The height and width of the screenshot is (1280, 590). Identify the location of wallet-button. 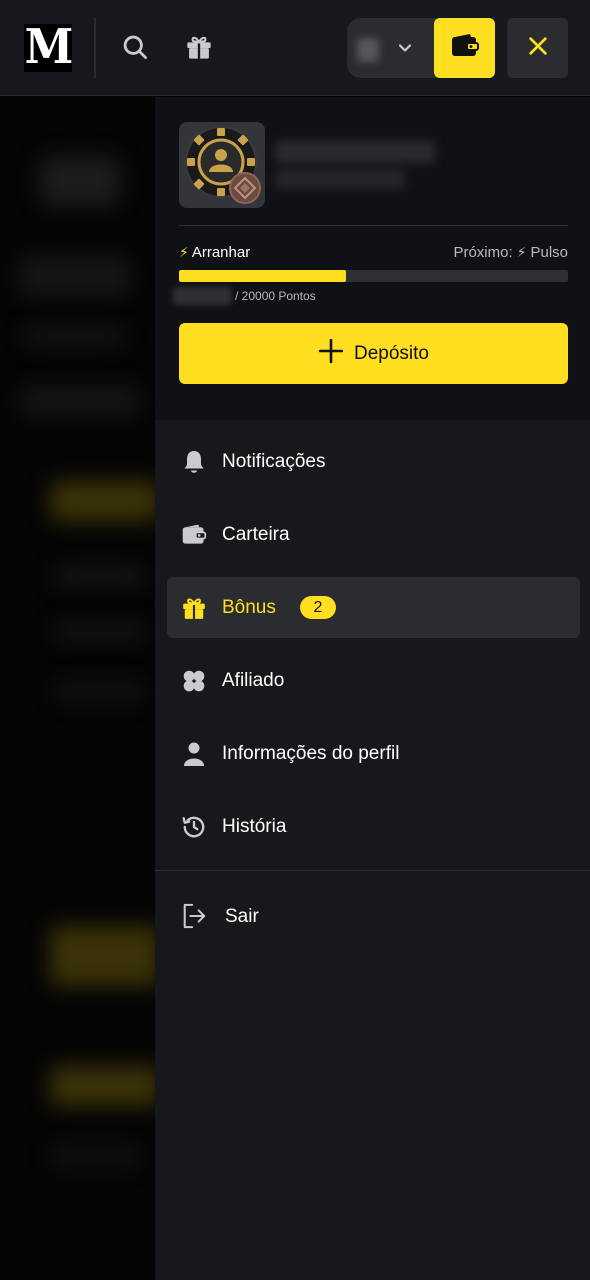
(464, 48).